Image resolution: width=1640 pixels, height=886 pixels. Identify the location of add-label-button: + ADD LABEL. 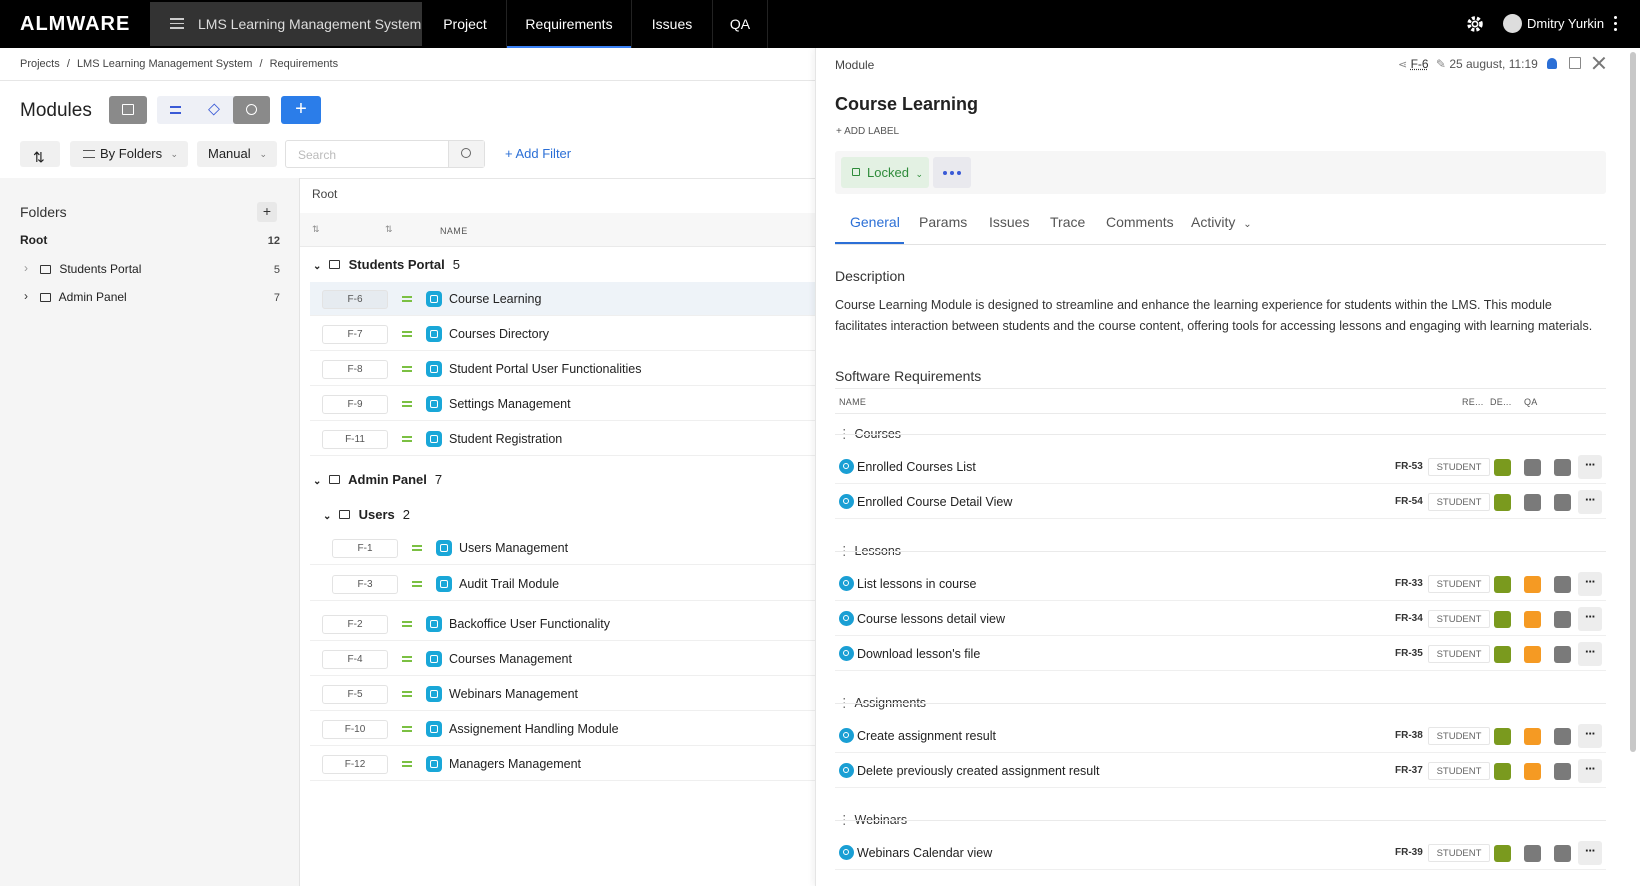
(867, 131).